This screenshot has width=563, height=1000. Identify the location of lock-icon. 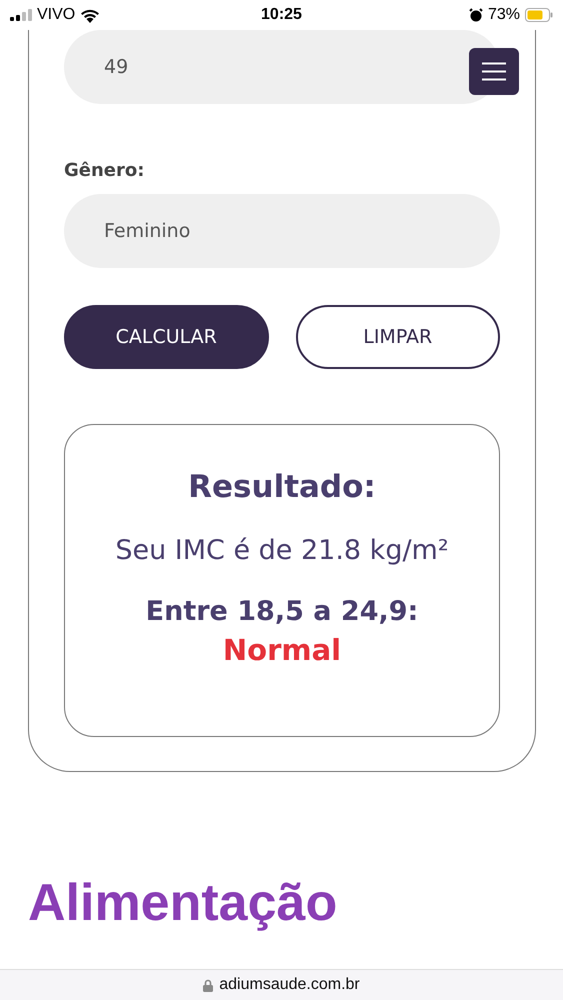
(208, 985).